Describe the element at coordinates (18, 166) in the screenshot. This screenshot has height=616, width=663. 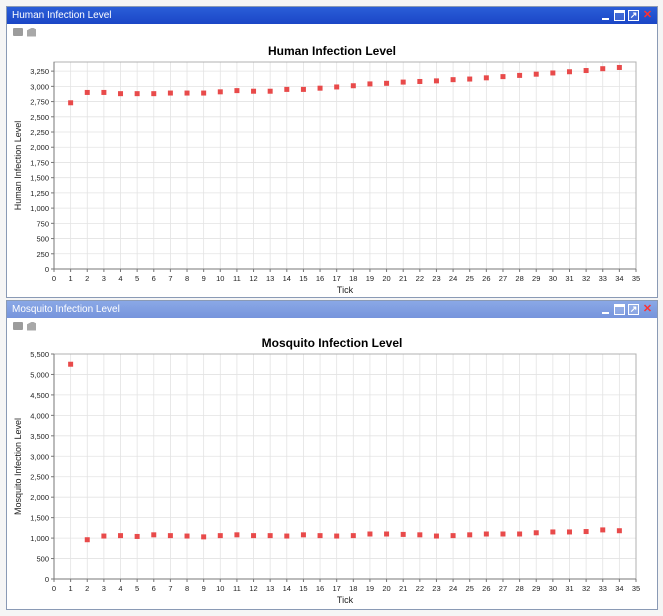
I see `y-axis-label: Human Infection Level` at that location.